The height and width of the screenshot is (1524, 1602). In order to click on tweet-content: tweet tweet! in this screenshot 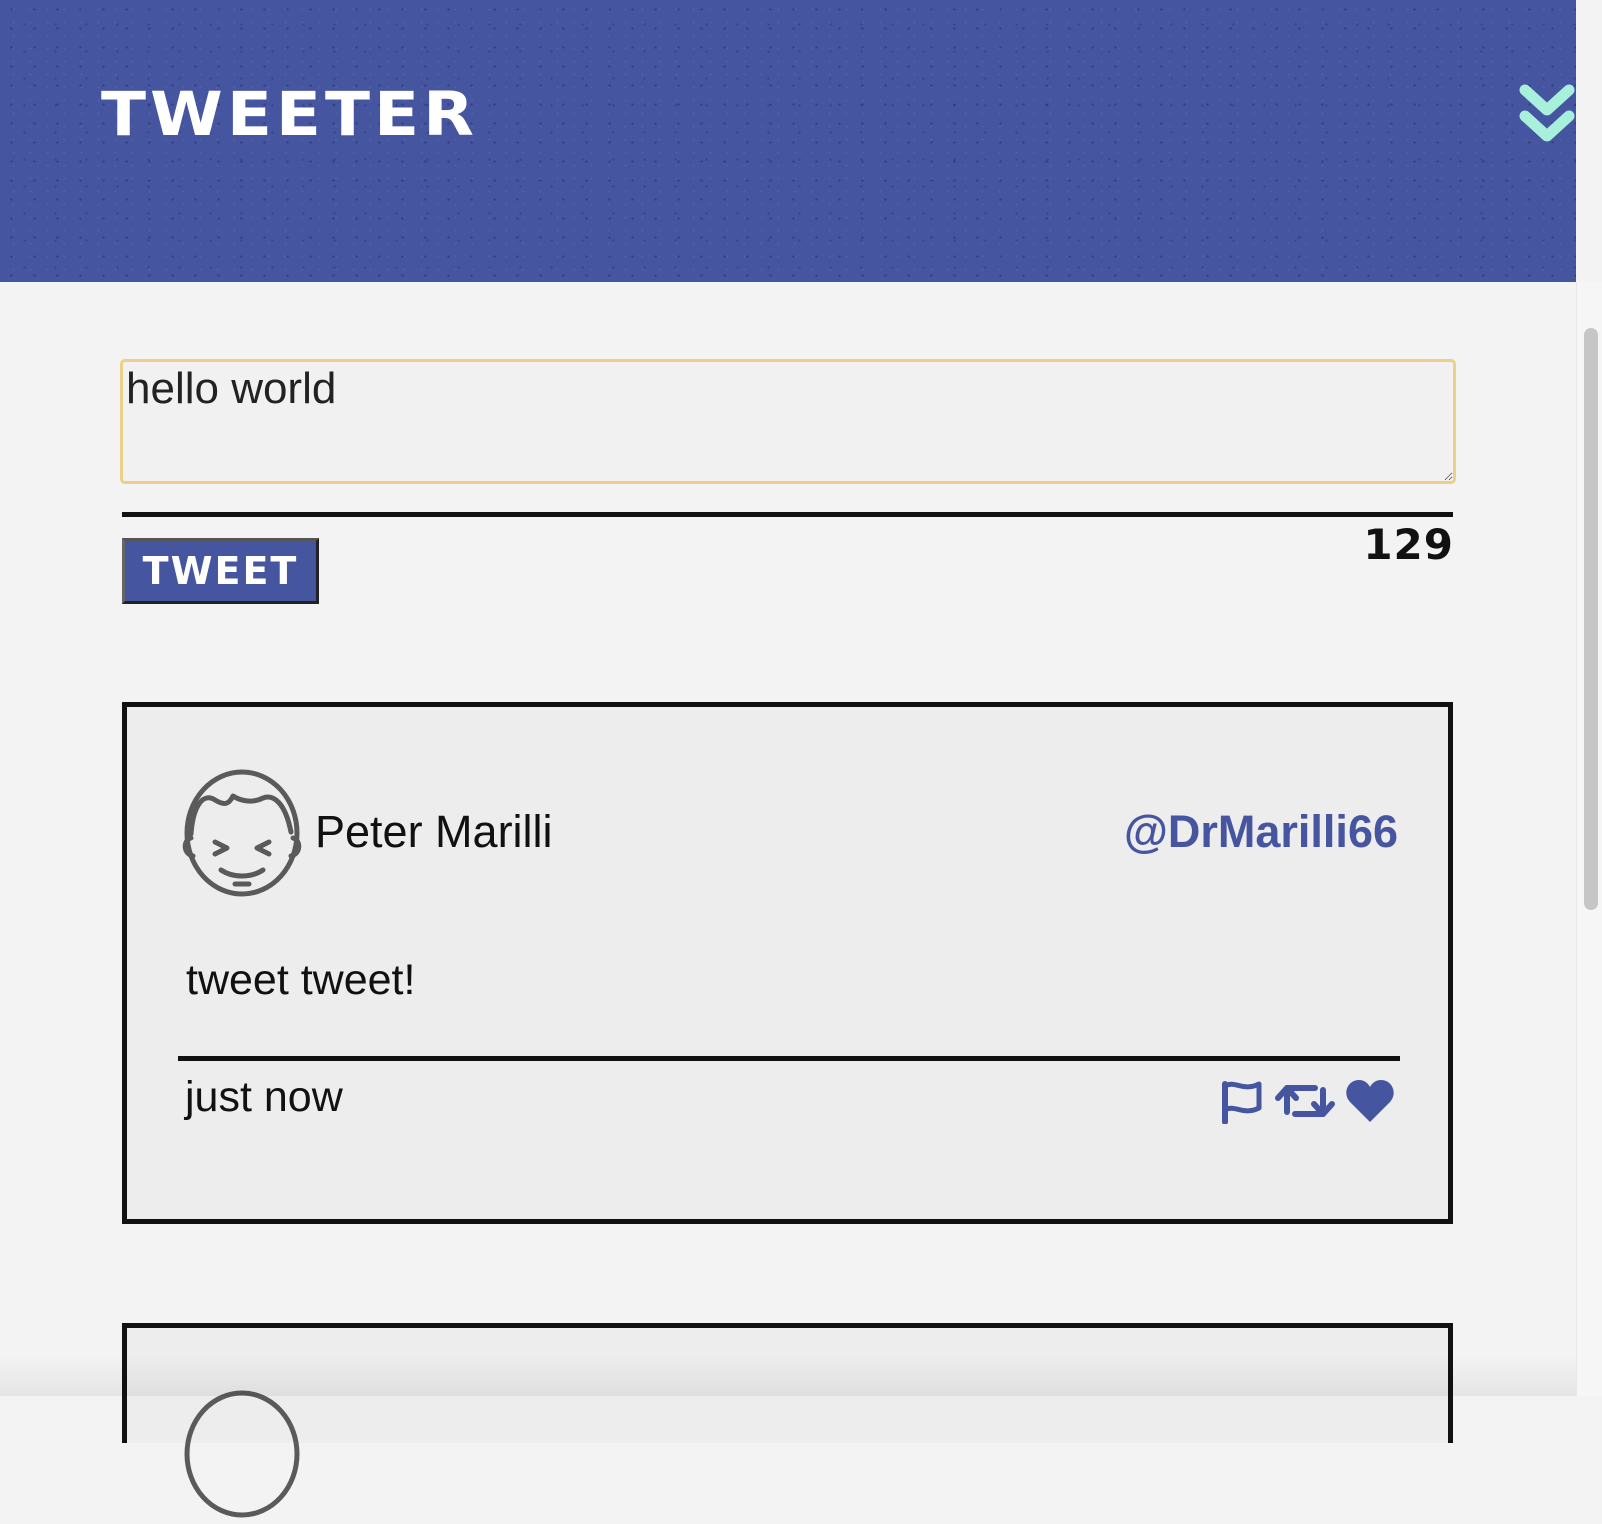, I will do `click(301, 980)`.